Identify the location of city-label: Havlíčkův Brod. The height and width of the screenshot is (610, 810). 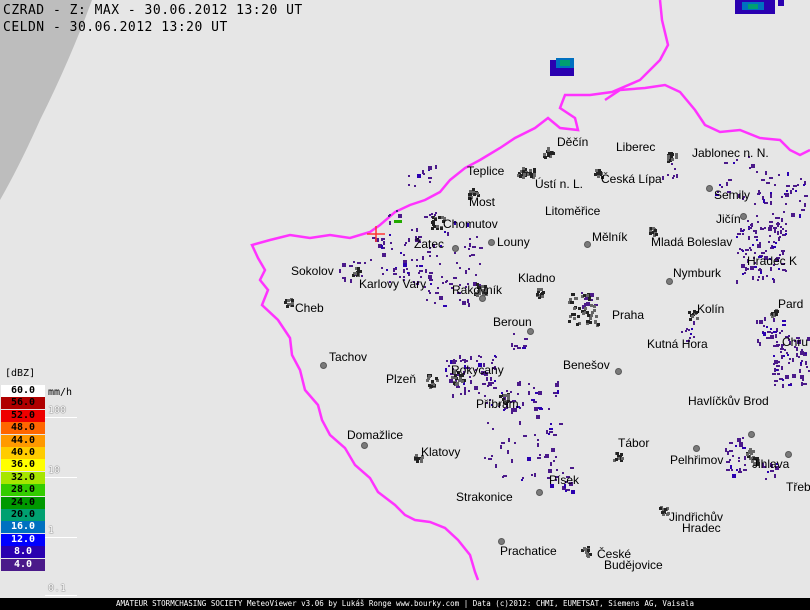
(728, 401).